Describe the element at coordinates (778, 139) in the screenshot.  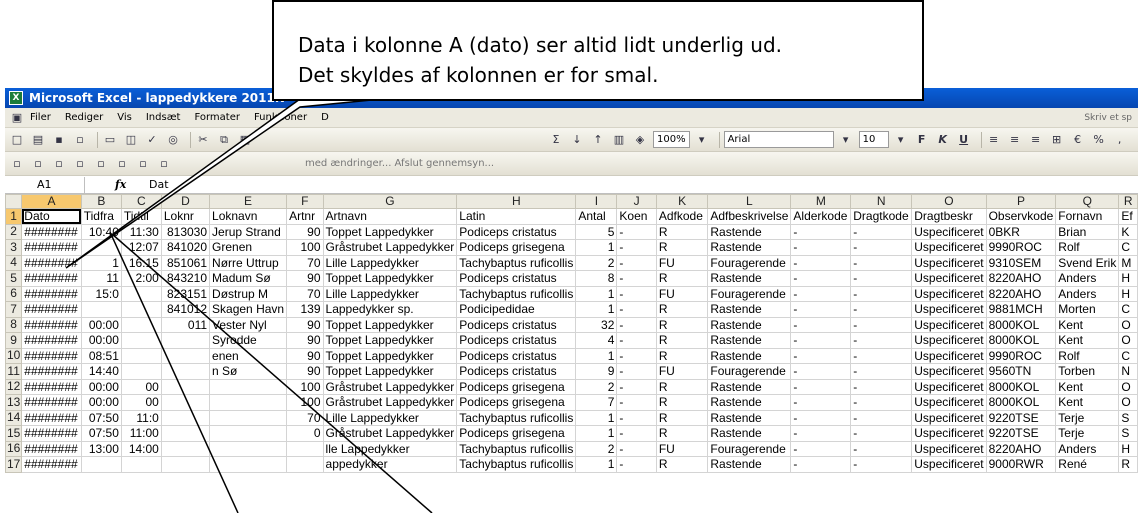
I see `font-select: Arial` at that location.